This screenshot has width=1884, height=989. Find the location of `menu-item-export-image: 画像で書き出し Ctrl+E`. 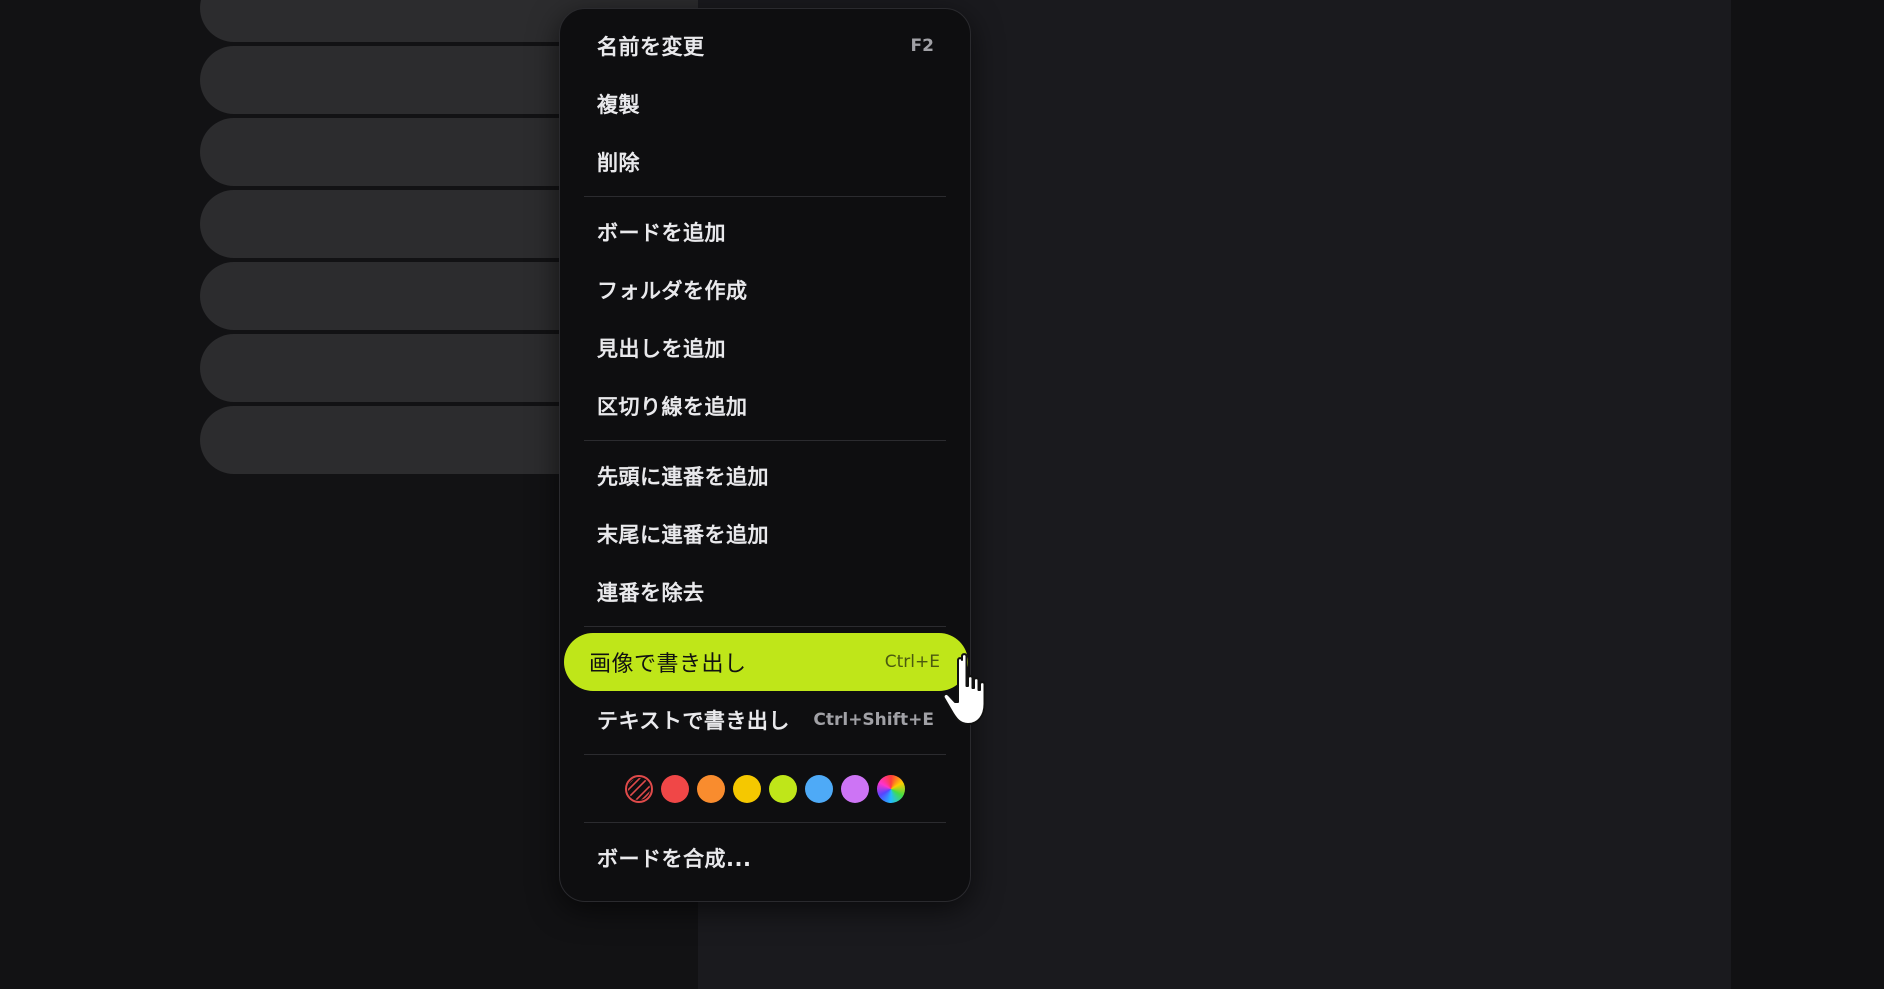

menu-item-export-image: 画像で書き出し Ctrl+E is located at coordinates (766, 662).